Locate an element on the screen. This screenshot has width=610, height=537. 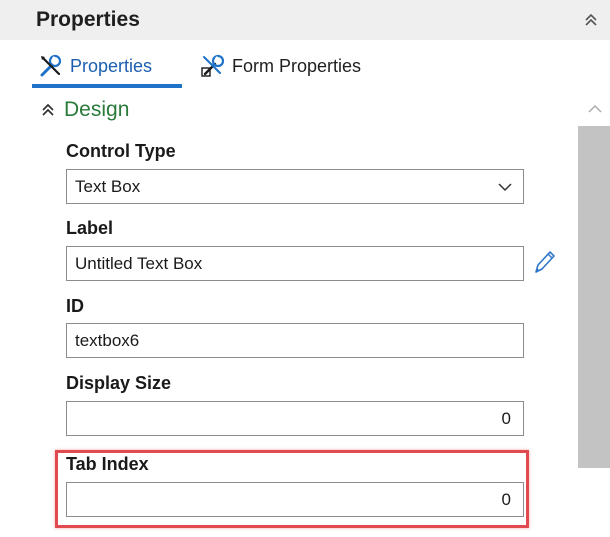
control-type-value: Text Box is located at coordinates (108, 186).